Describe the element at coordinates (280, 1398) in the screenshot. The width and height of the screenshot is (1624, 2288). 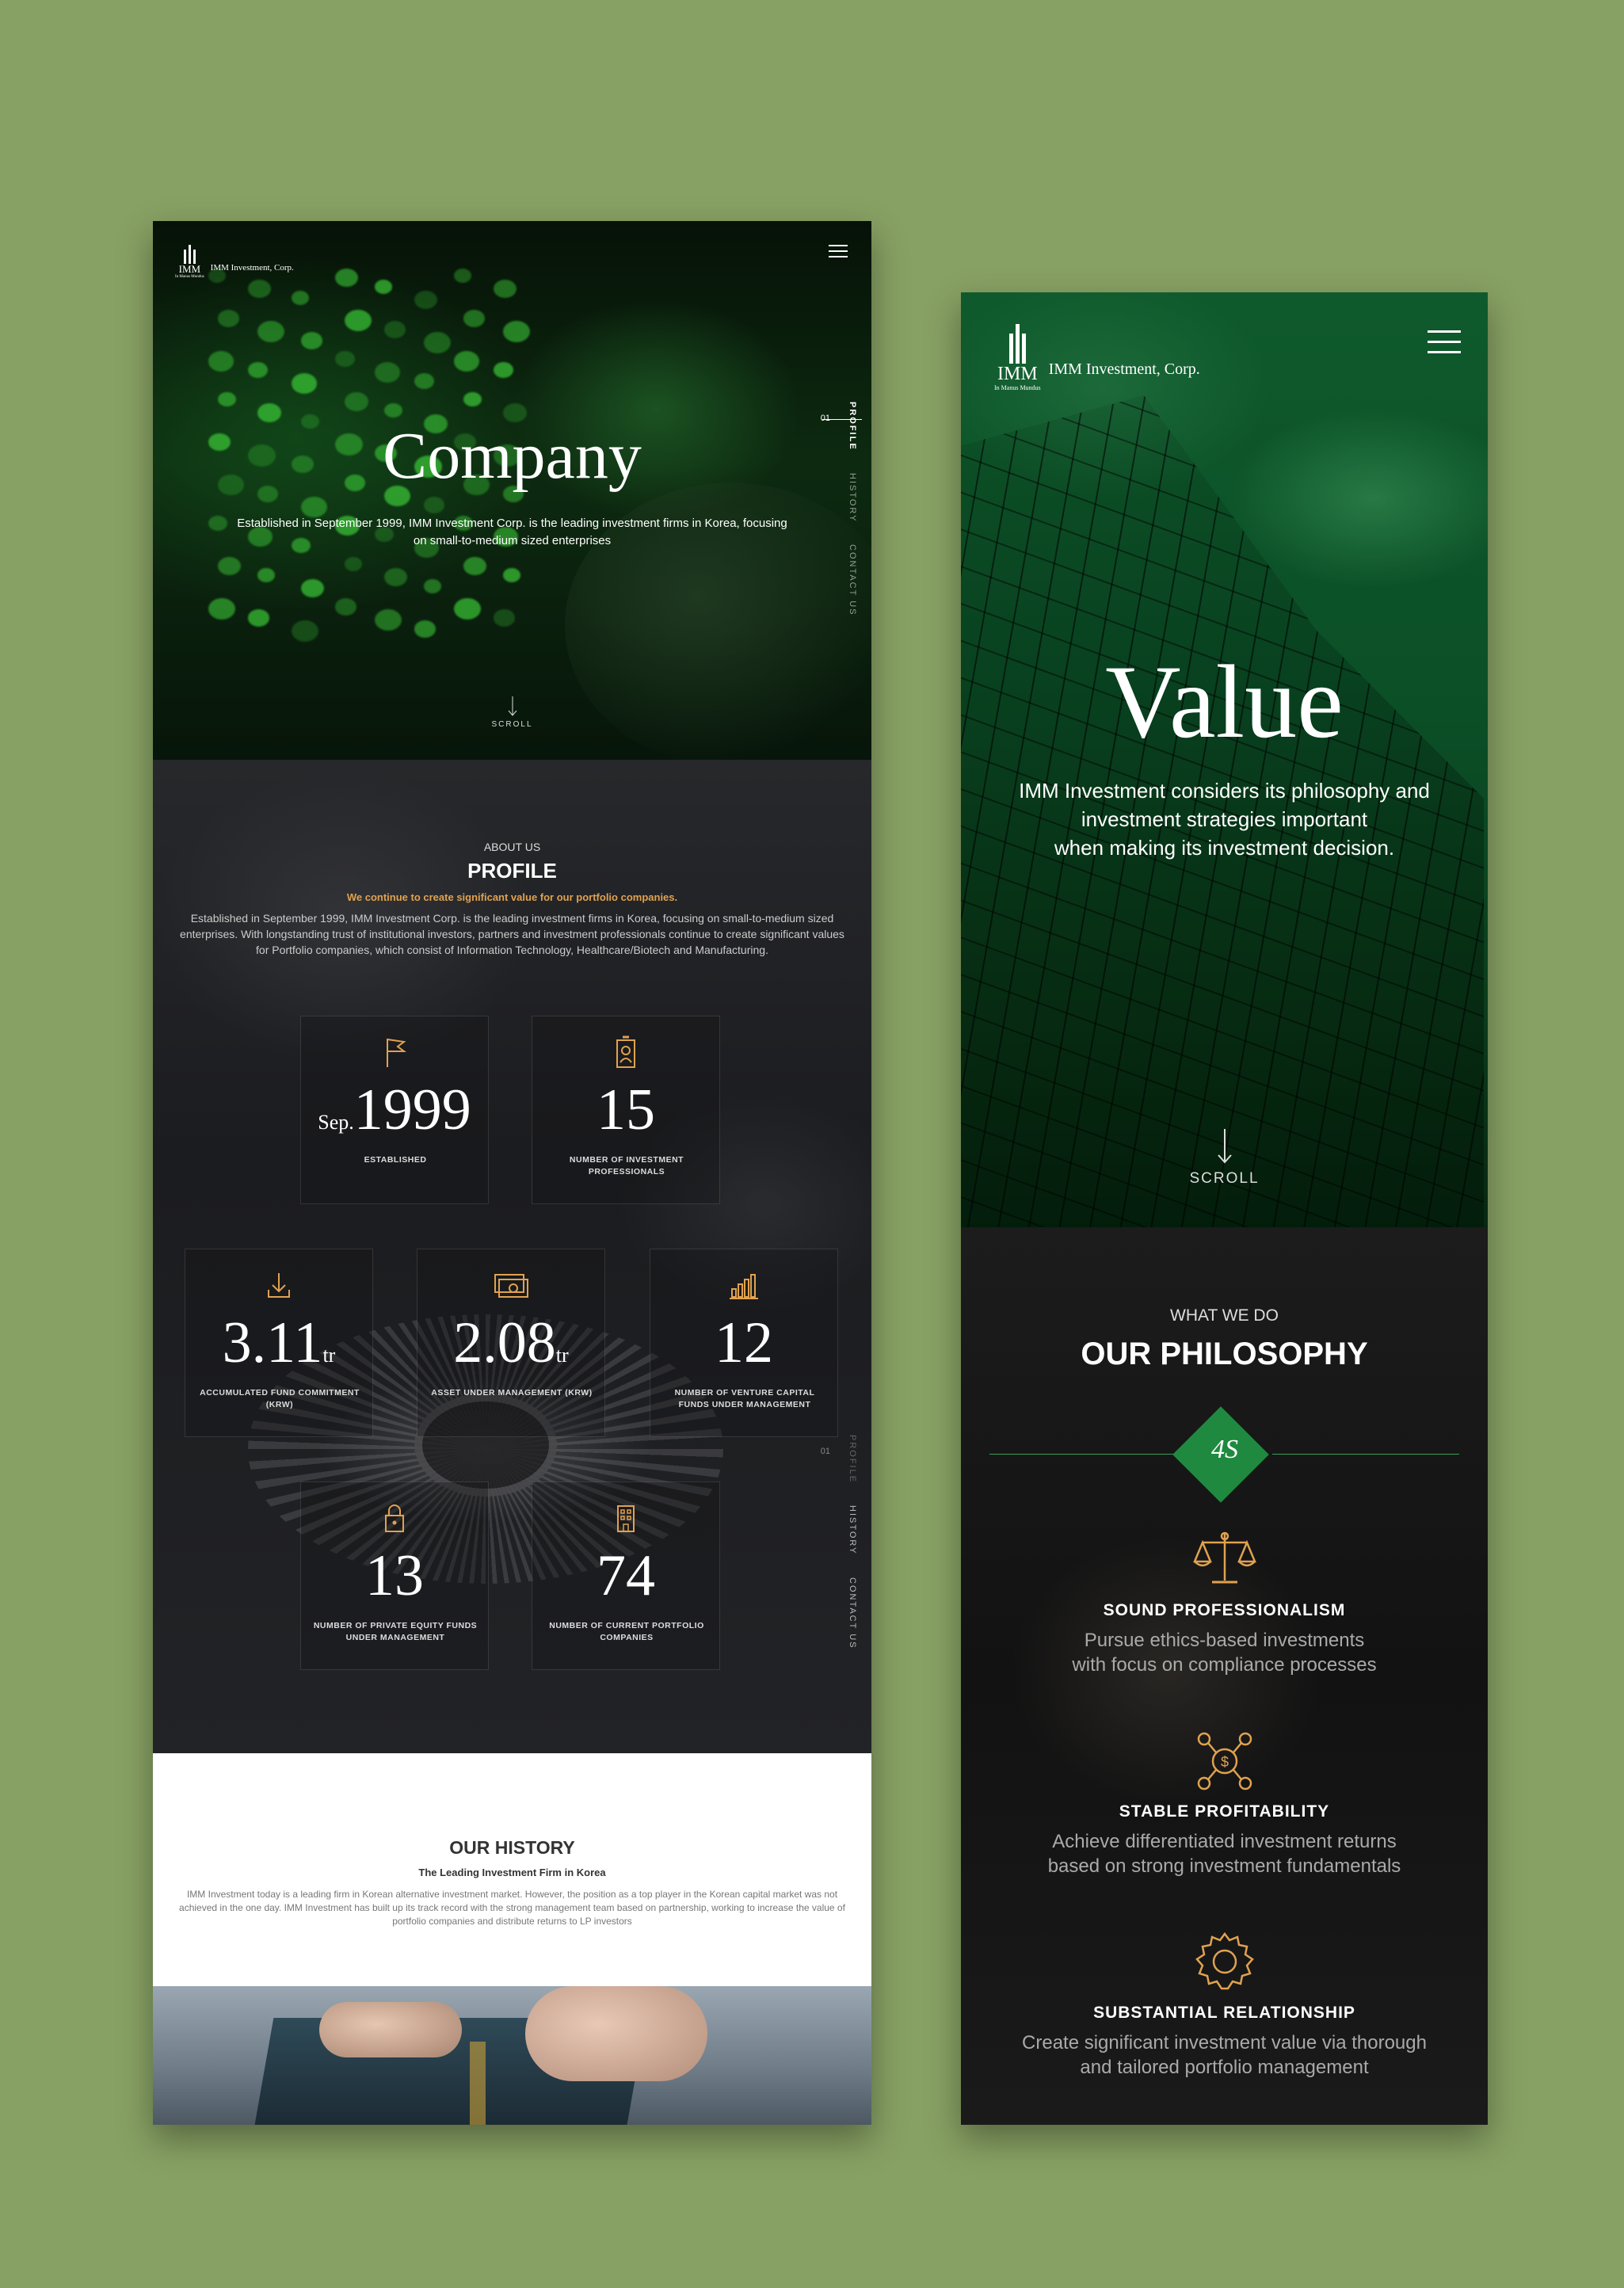
I see `stat-label: ACCUMULATED FUND COMMITMENT (KRW)` at that location.